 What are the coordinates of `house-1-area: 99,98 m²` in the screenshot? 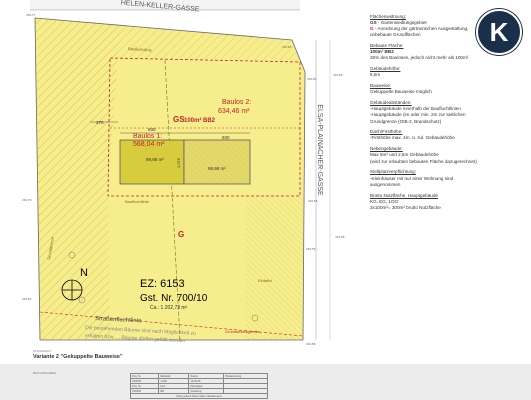 It's located at (155, 159).